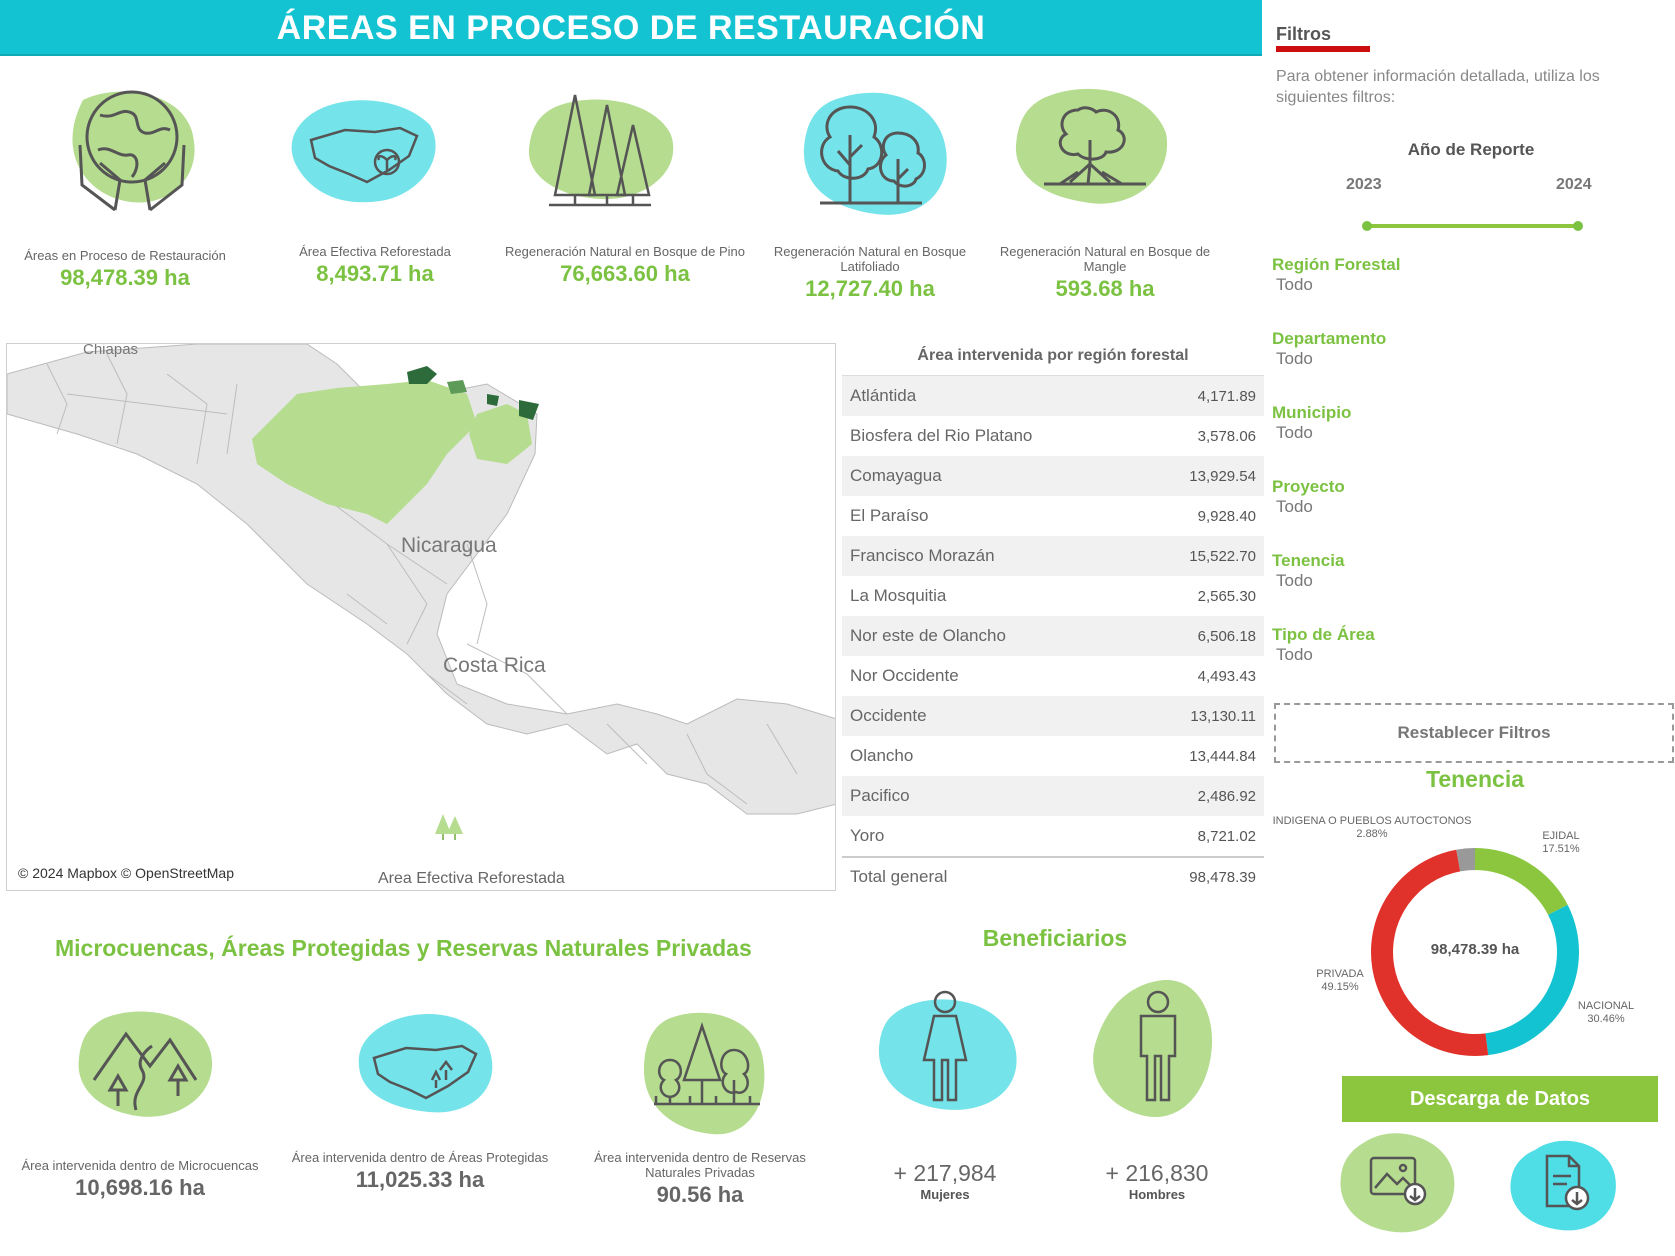 The image size is (1675, 1256). Describe the element at coordinates (1053, 756) in the screenshot. I see `table-row: Olancho 13,444.84` at that location.